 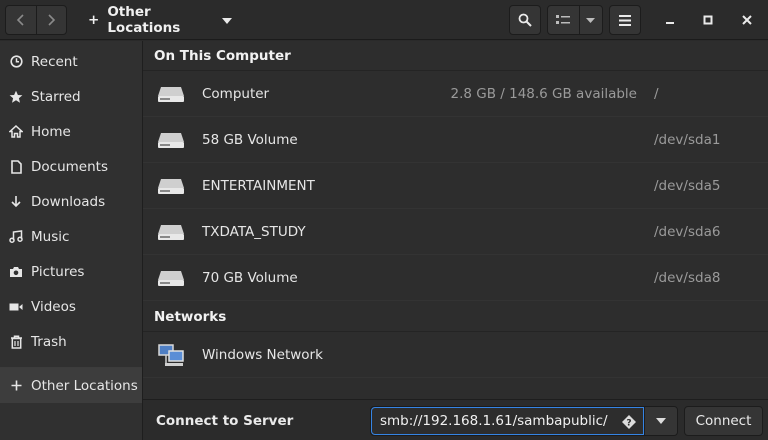 I want to click on view-options, so click(x=575, y=20).